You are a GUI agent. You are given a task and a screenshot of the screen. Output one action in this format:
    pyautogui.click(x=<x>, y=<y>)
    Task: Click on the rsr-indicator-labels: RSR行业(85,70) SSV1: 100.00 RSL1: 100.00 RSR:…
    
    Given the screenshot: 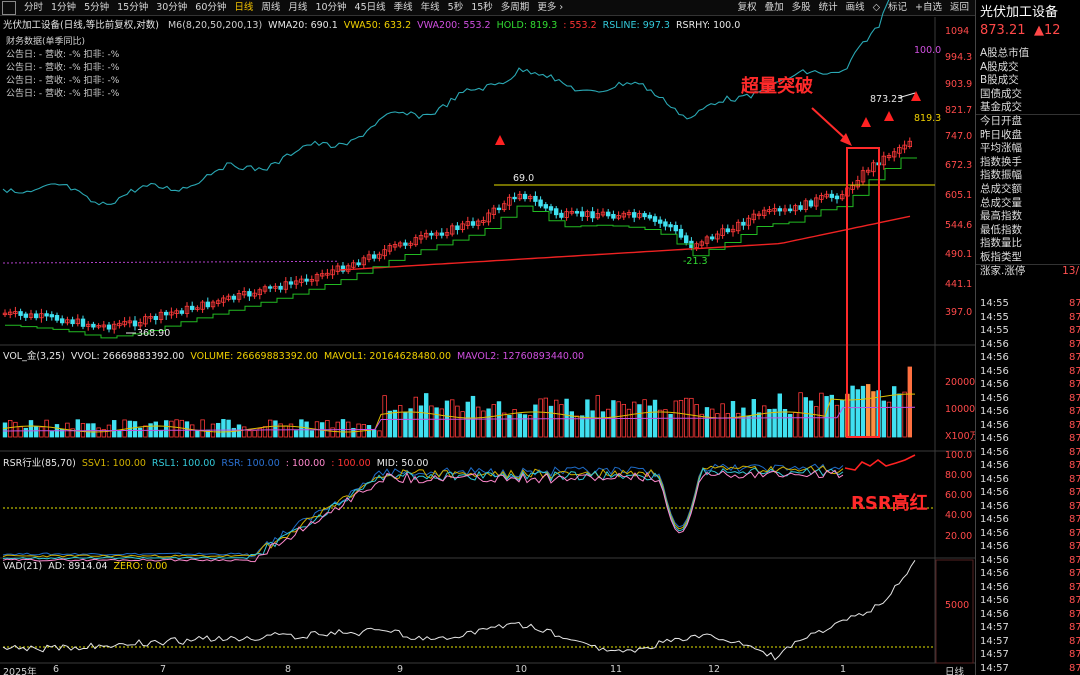 What is the action you would take?
    pyautogui.click(x=218, y=462)
    